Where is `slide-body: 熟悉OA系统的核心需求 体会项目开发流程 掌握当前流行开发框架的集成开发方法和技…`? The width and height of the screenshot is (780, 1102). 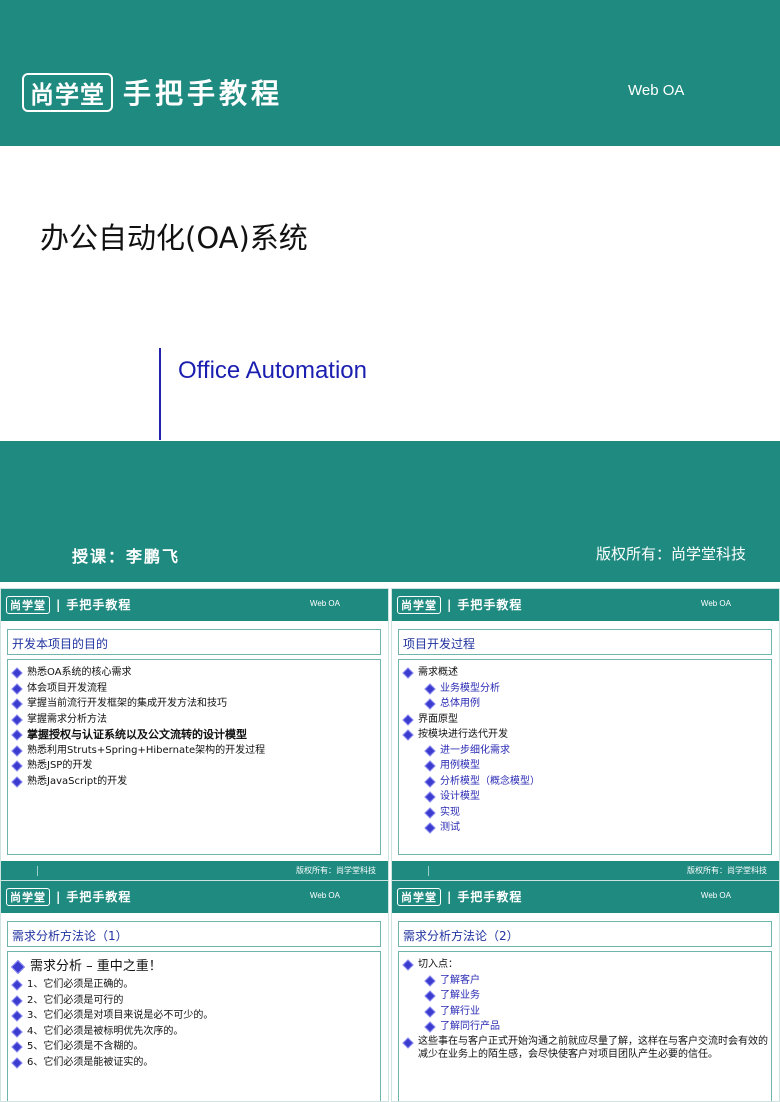 slide-body: 熟悉OA系统的核心需求 体会项目开发流程 掌握当前流行开发框架的集成开发方法和技… is located at coordinates (194, 757).